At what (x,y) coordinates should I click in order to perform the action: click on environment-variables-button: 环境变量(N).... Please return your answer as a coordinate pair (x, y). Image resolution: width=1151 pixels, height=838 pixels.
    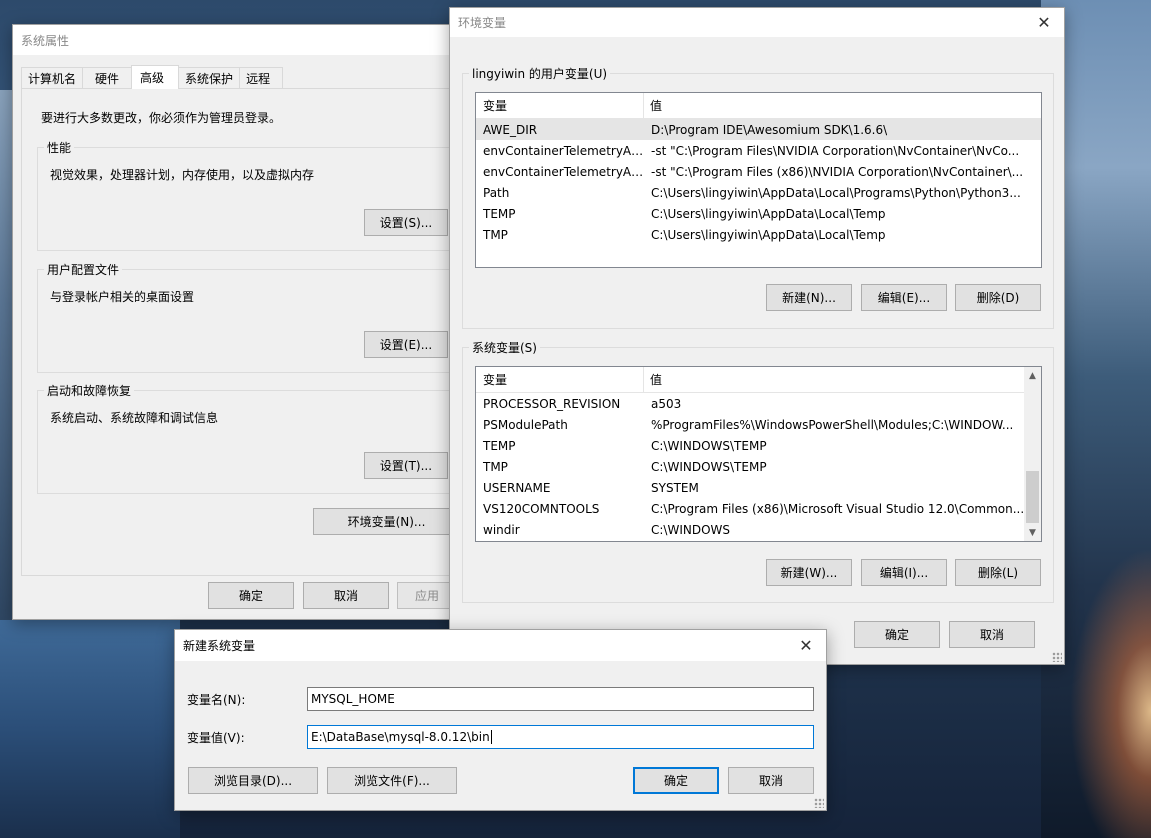
    Looking at the image, I should click on (386, 521).